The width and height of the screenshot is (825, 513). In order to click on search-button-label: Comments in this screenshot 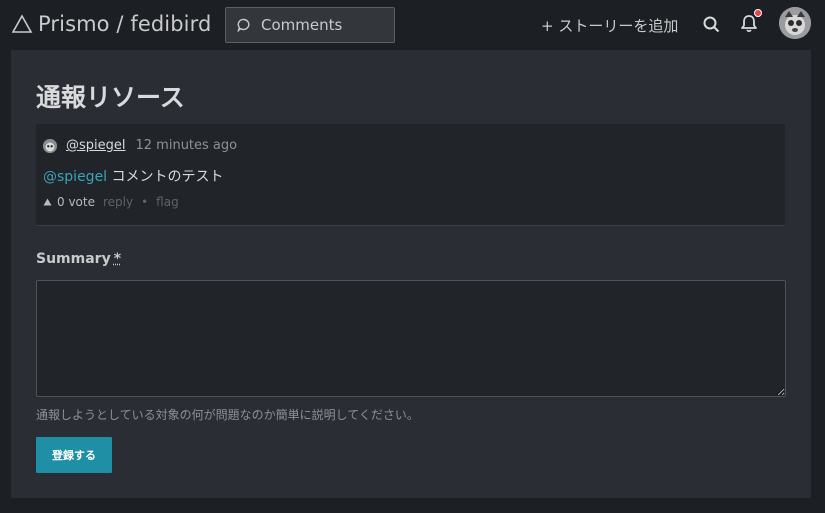, I will do `click(302, 25)`.